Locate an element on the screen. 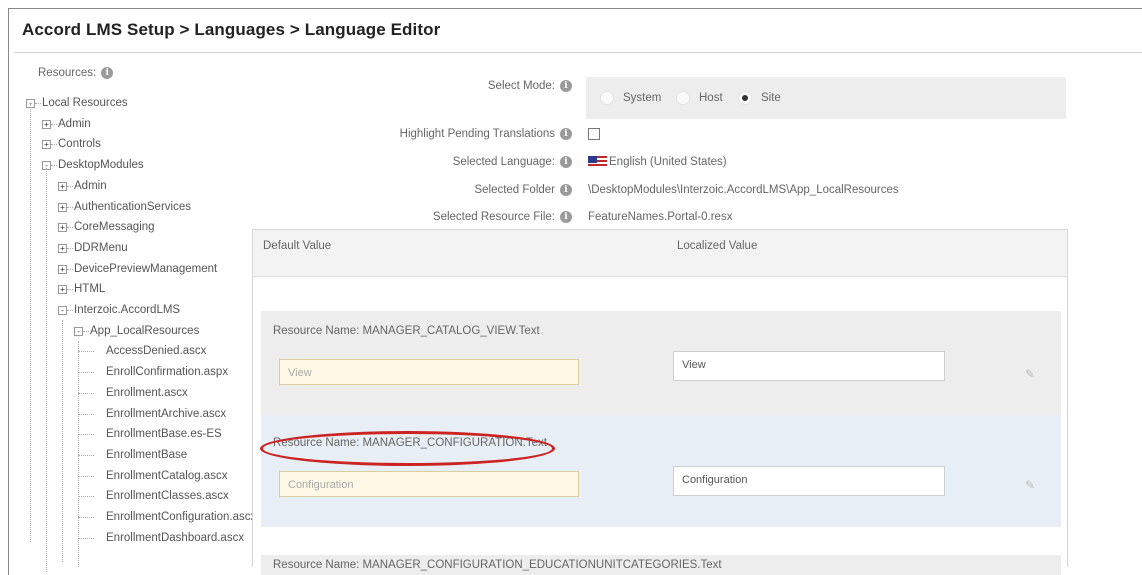 Image resolution: width=1142 pixels, height=575 pixels. tree-node: EnrollmentBase is located at coordinates (146, 455).